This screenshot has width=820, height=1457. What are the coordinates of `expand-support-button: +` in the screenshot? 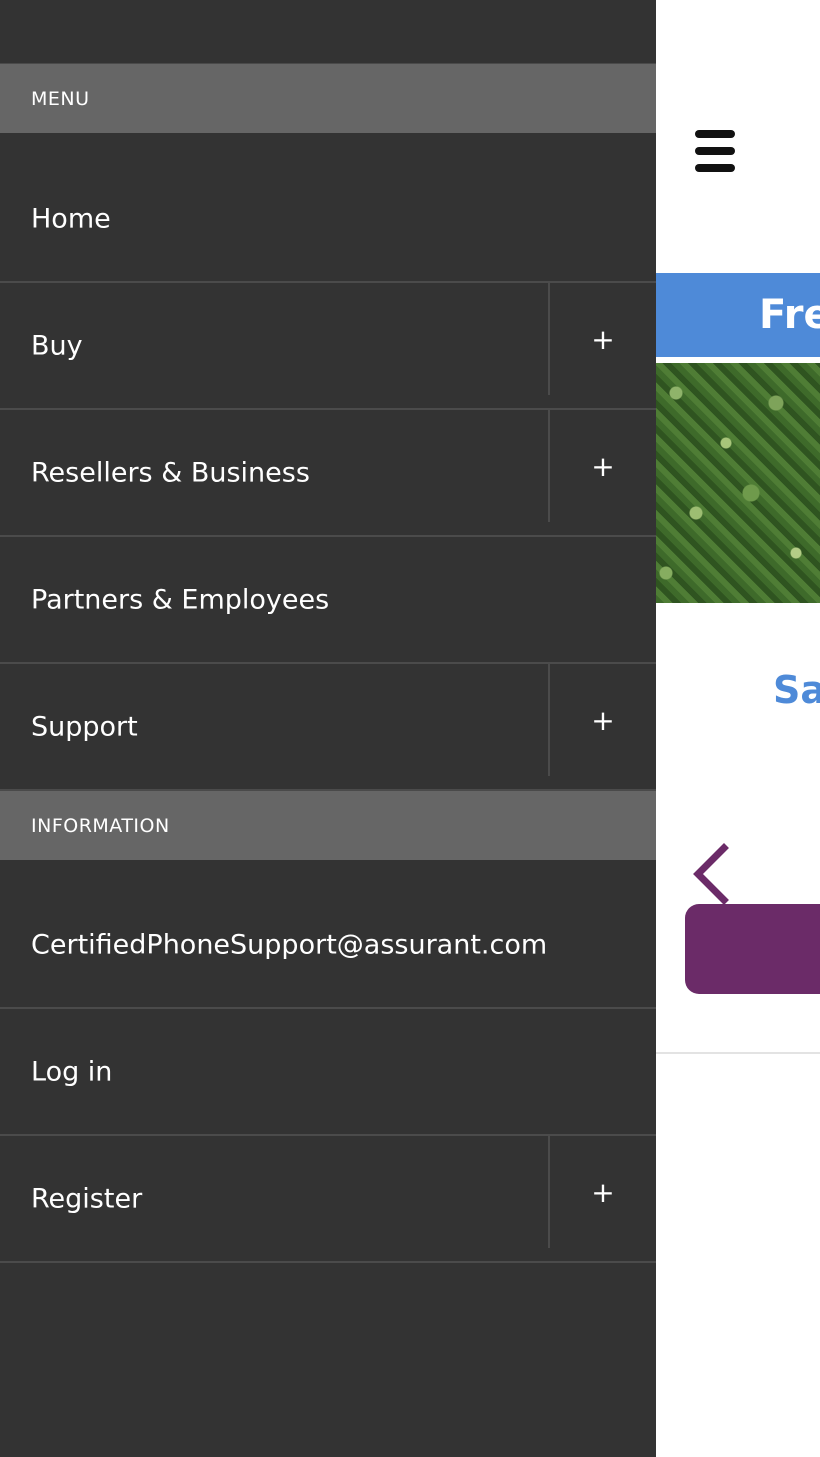 It's located at (602, 720).